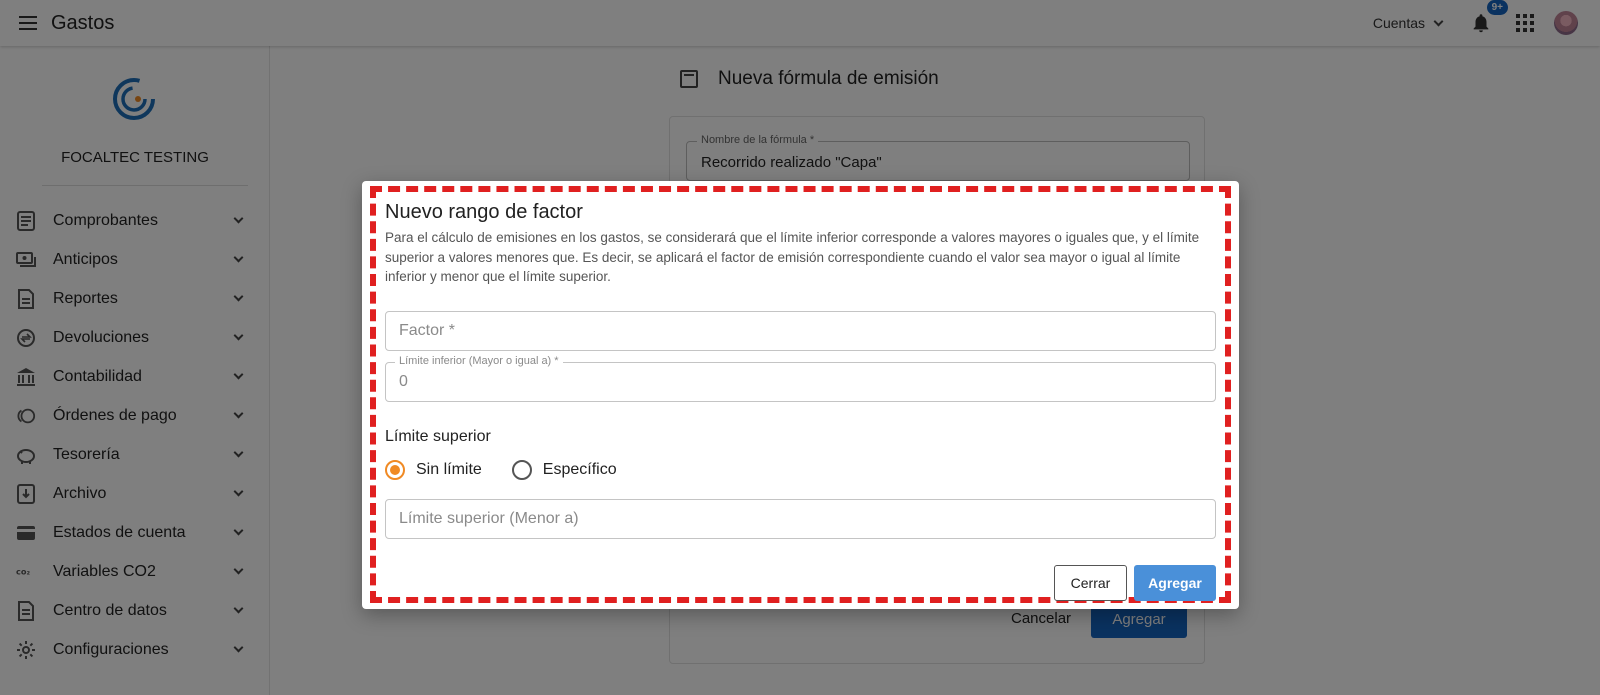 This screenshot has width=1600, height=695. What do you see at coordinates (1175, 583) in the screenshot?
I see `add-button: Agregar` at bounding box center [1175, 583].